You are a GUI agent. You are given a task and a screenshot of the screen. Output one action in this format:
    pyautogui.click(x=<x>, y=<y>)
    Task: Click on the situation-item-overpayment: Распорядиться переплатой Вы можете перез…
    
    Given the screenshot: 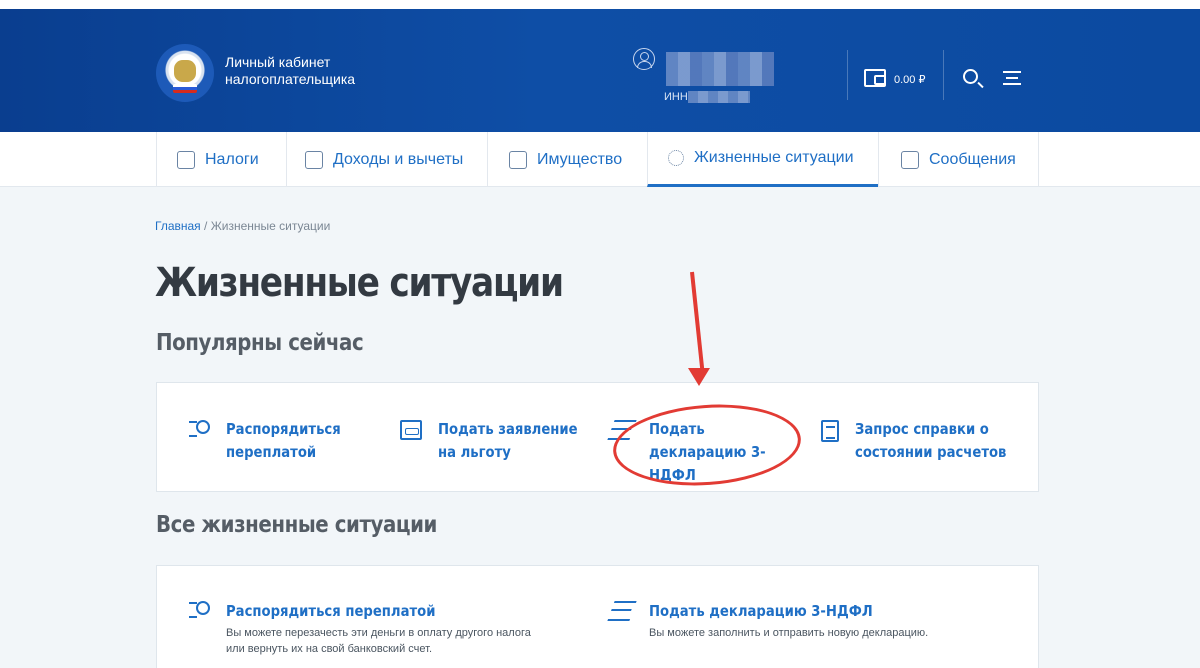 What is the action you would take?
    pyautogui.click(x=367, y=629)
    